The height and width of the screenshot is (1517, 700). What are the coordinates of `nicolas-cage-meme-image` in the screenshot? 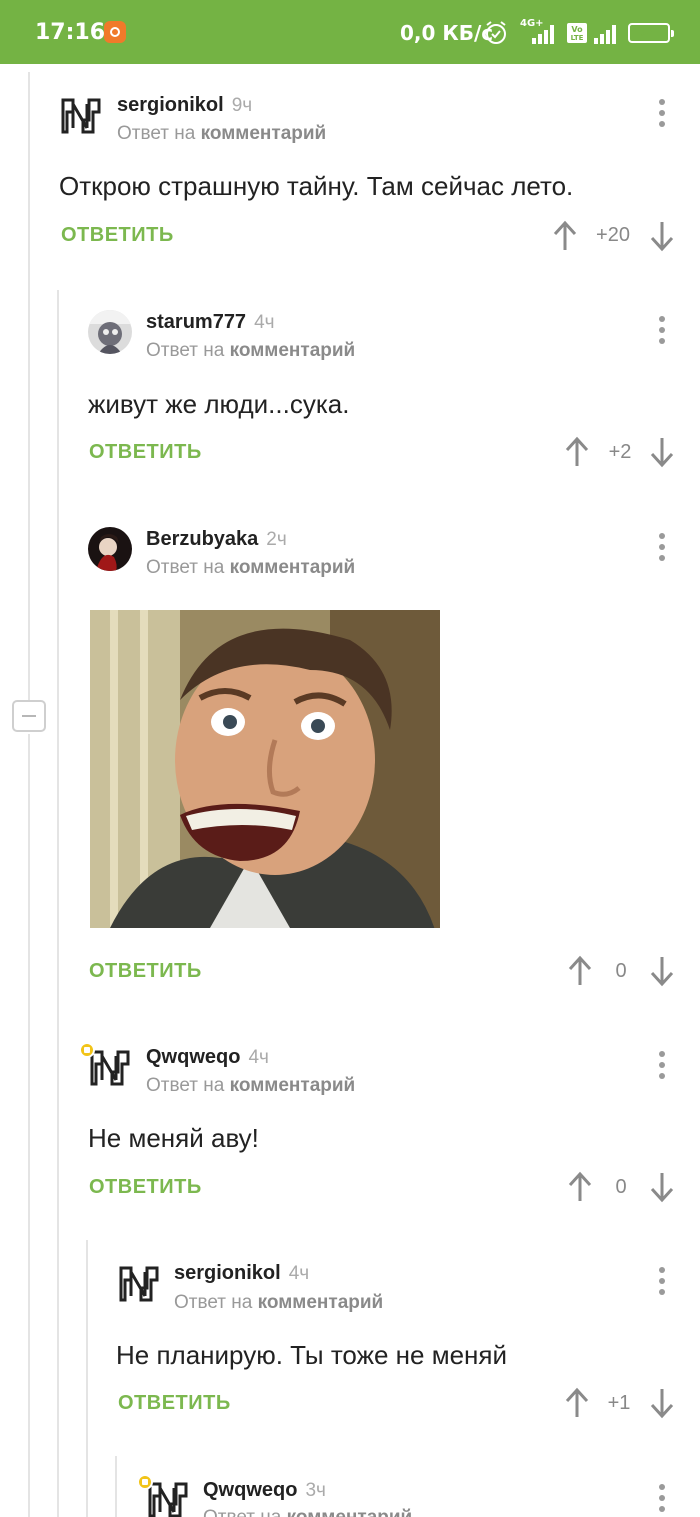 It's located at (265, 769).